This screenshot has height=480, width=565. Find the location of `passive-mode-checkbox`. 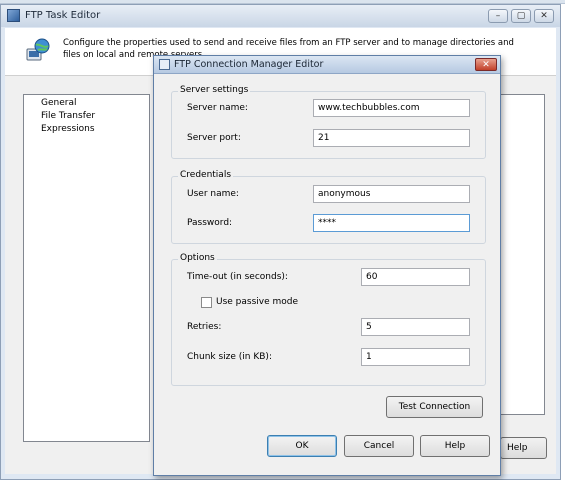

passive-mode-checkbox is located at coordinates (206, 302).